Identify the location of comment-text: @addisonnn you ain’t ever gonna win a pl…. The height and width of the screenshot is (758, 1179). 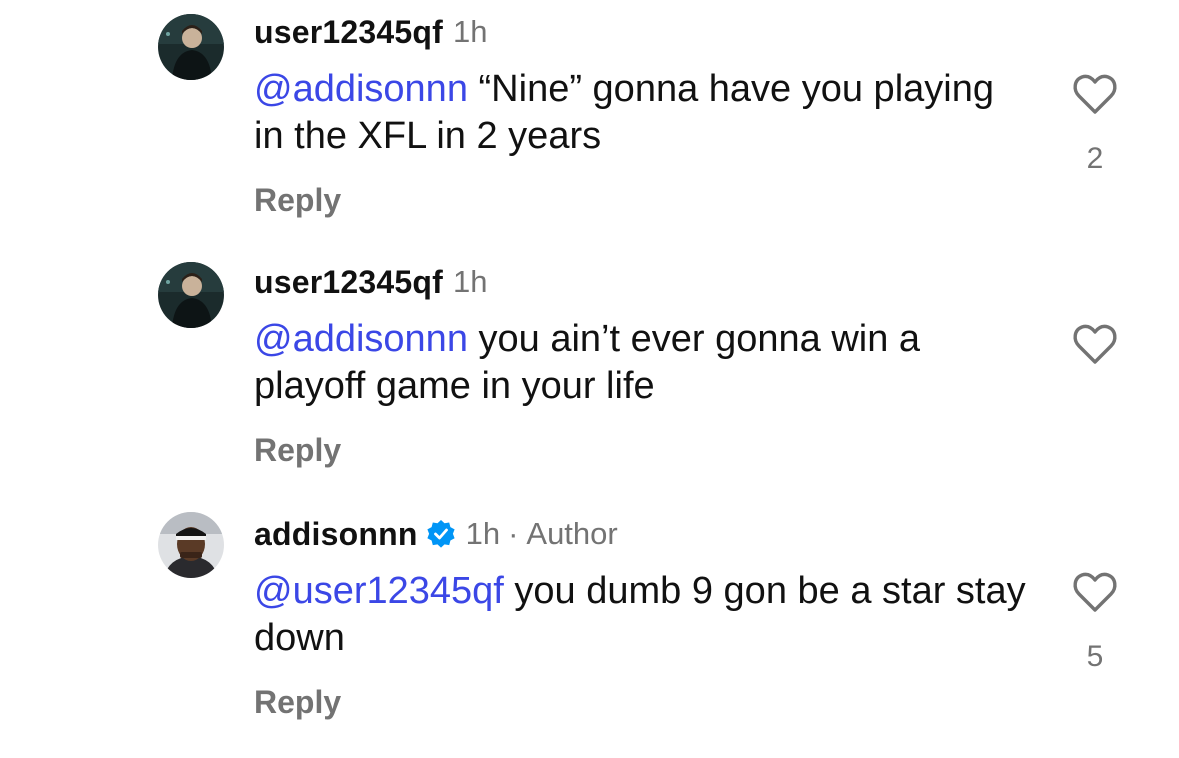
(644, 363).